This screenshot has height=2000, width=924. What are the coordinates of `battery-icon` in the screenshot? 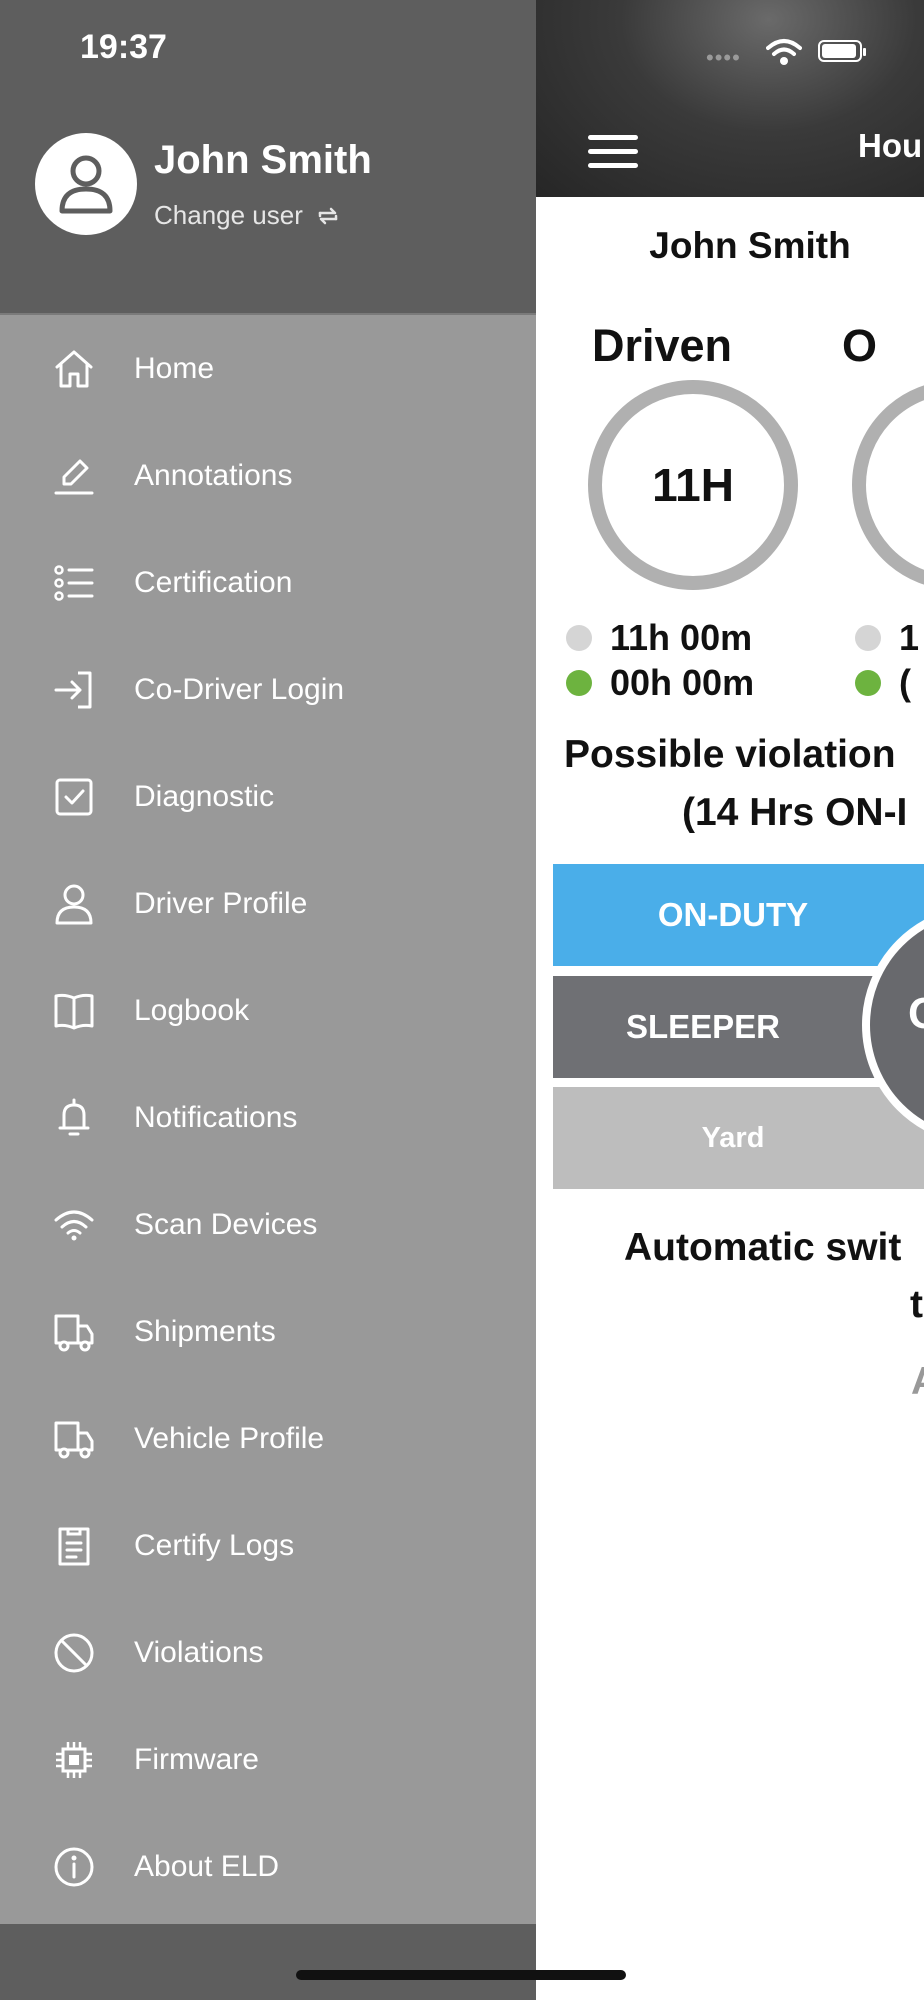 It's located at (842, 51).